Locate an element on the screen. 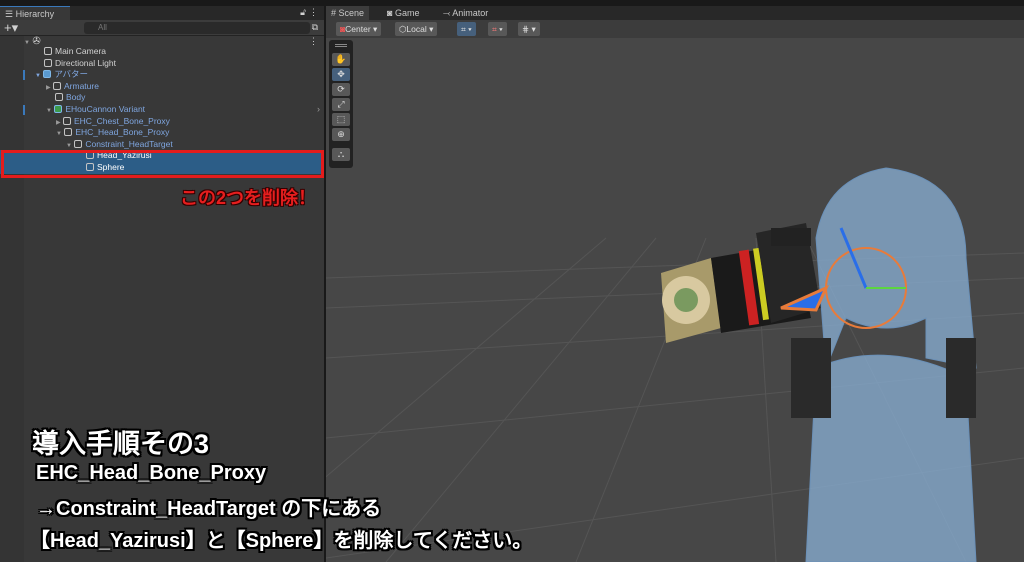 The width and height of the screenshot is (1024, 562). custom-tool-button: ⛬ is located at coordinates (341, 154).